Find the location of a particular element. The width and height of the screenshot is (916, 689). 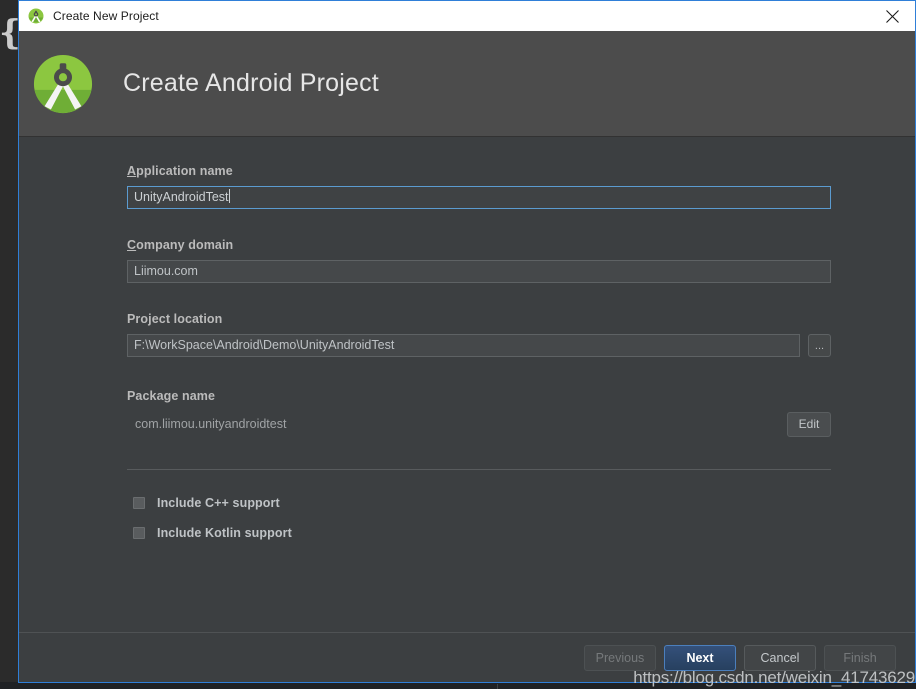

text-caret is located at coordinates (229, 196).